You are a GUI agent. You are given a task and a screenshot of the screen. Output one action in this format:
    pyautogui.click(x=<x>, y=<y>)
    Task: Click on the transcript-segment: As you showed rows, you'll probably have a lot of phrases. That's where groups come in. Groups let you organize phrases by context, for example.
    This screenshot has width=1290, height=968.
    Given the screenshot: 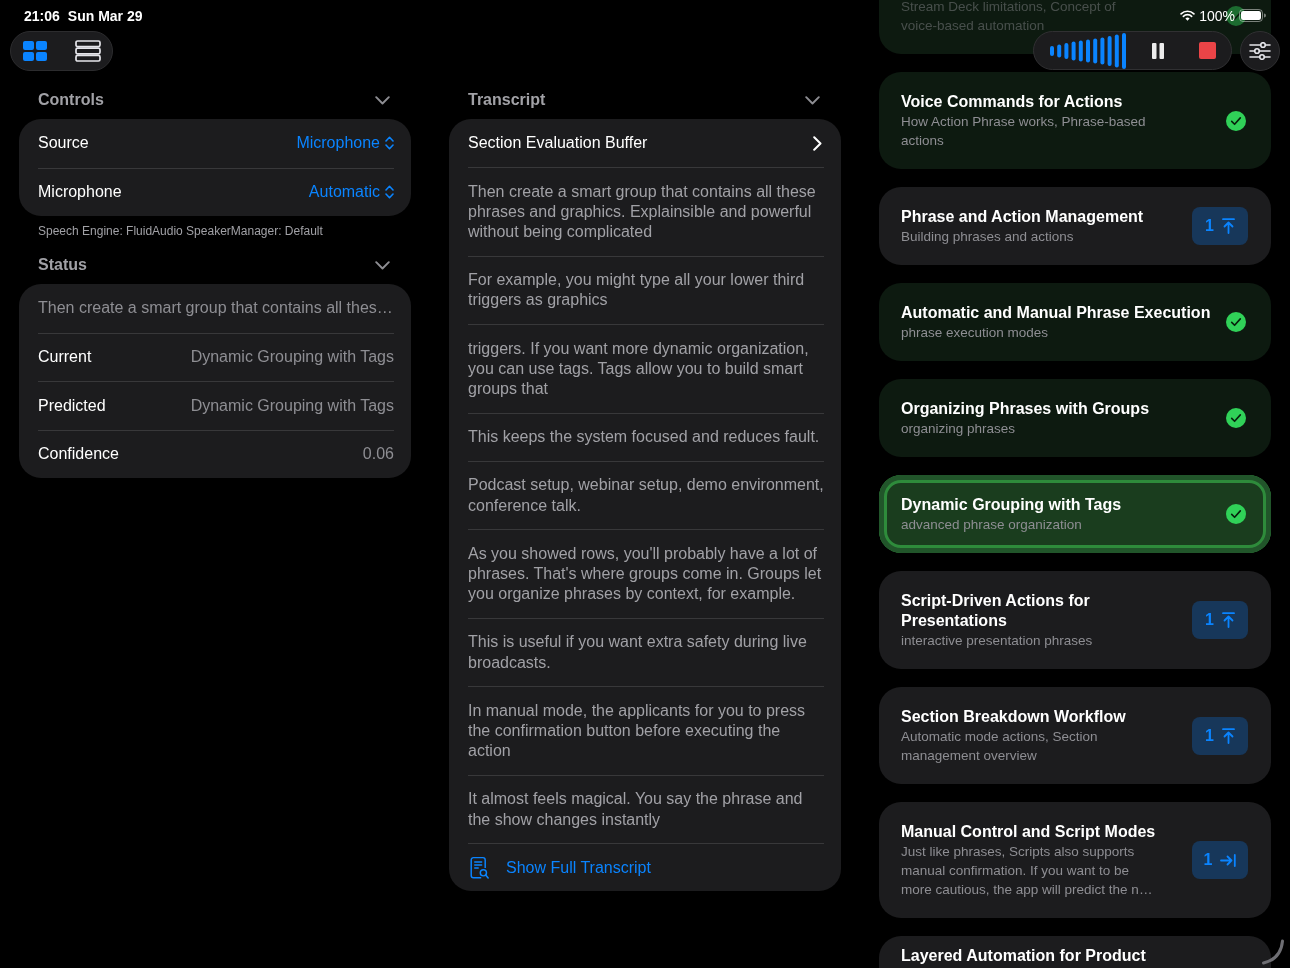 What is the action you would take?
    pyautogui.click(x=646, y=573)
    